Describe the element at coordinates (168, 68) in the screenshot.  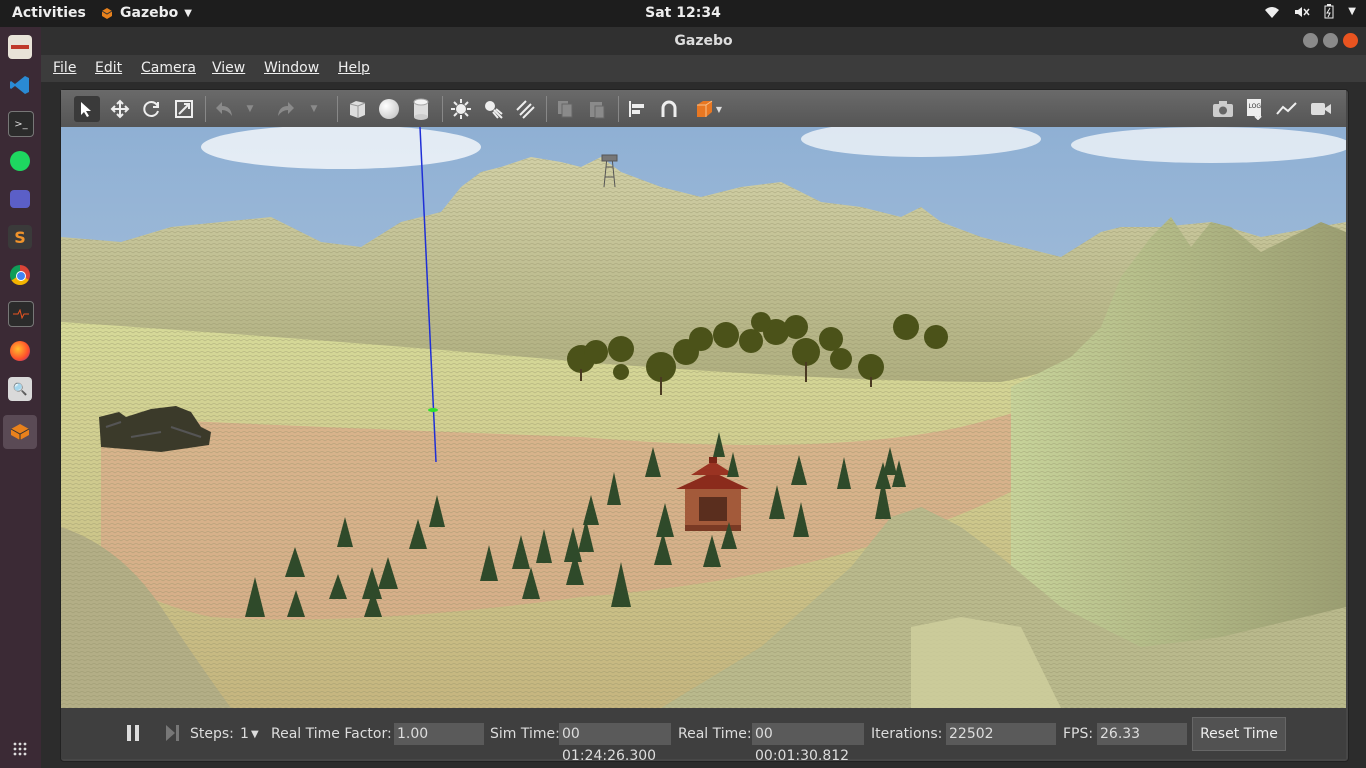
I see `menu-camera: Camera` at that location.